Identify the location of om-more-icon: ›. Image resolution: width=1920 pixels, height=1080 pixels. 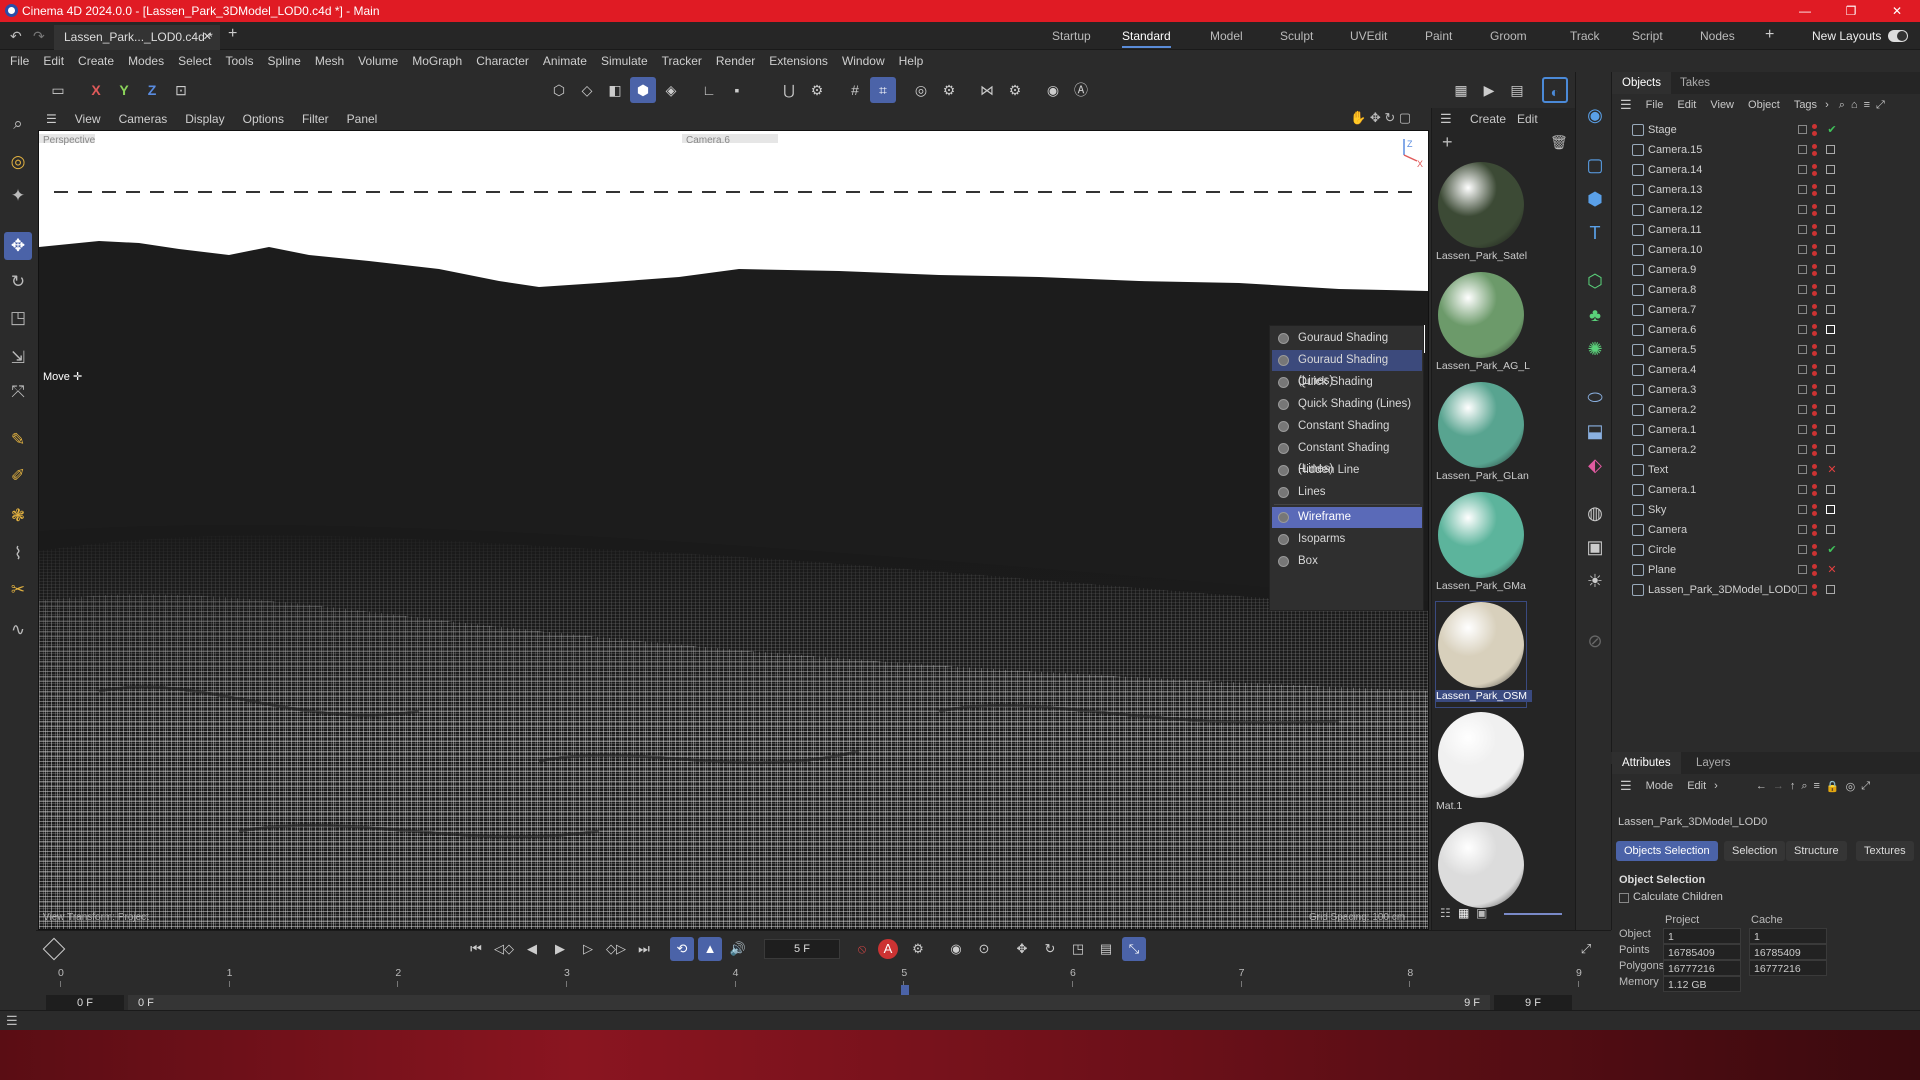
(1827, 105).